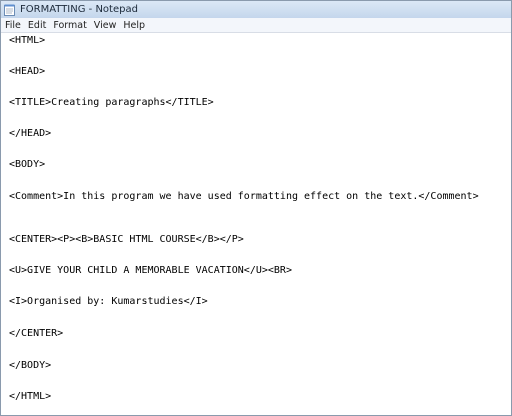  Describe the element at coordinates (111, 102) in the screenshot. I see `code-line-title: <TITLE>Creating paragraphs</TITLE>` at that location.